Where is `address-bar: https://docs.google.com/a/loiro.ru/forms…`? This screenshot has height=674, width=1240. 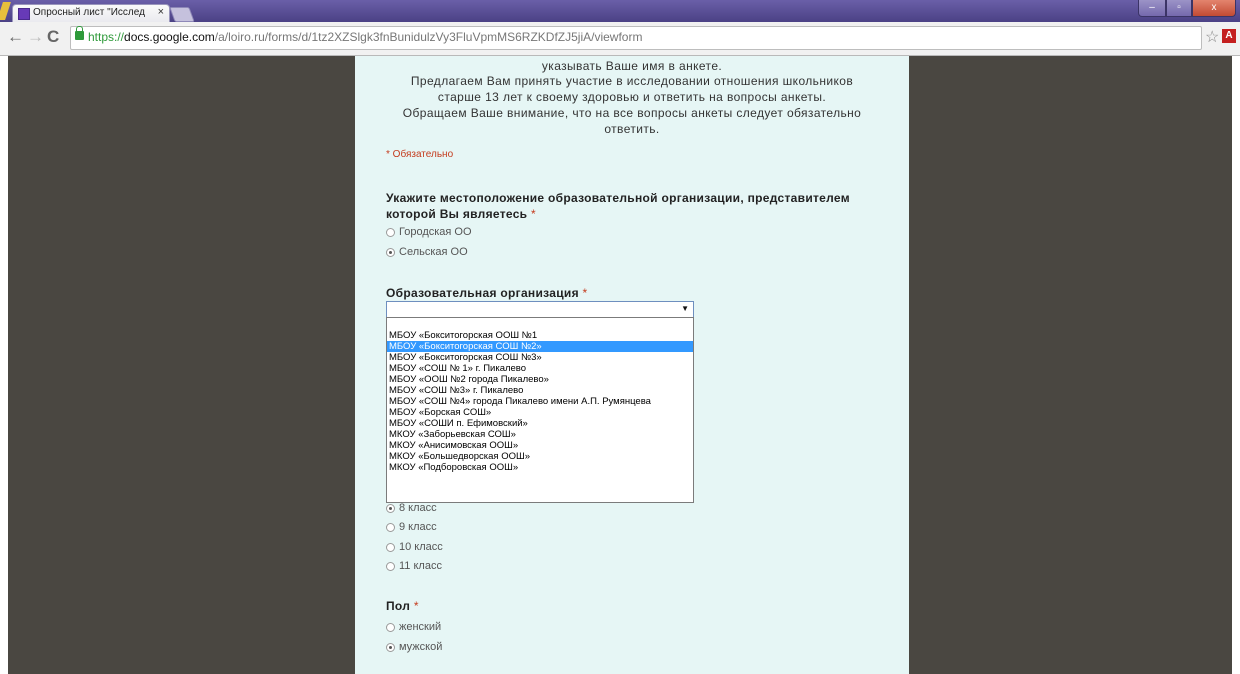 address-bar: https://docs.google.com/a/loiro.ru/forms… is located at coordinates (636, 38).